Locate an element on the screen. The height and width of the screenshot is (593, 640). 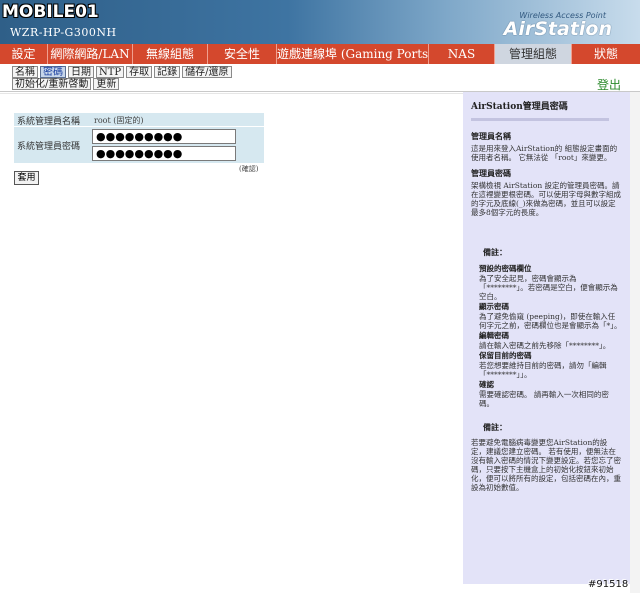
password-confirm-input: ●●●●●●●●● is located at coordinates (164, 153).